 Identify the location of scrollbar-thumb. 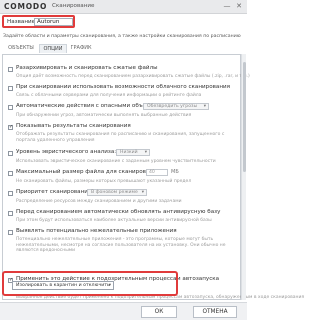
(244, 117).